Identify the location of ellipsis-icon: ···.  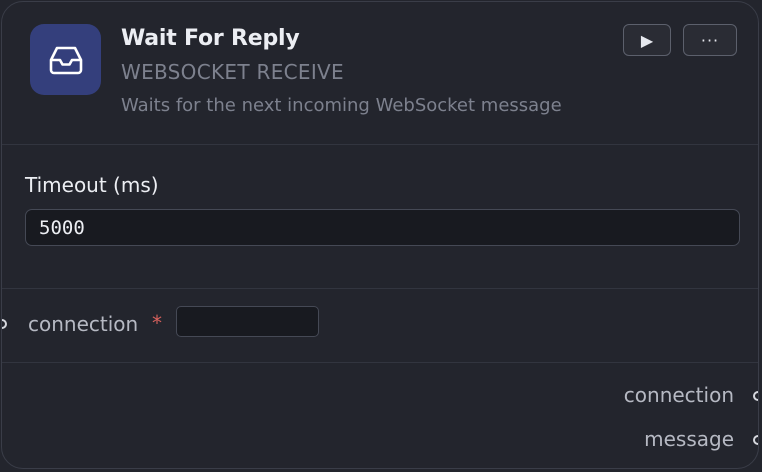
(710, 40).